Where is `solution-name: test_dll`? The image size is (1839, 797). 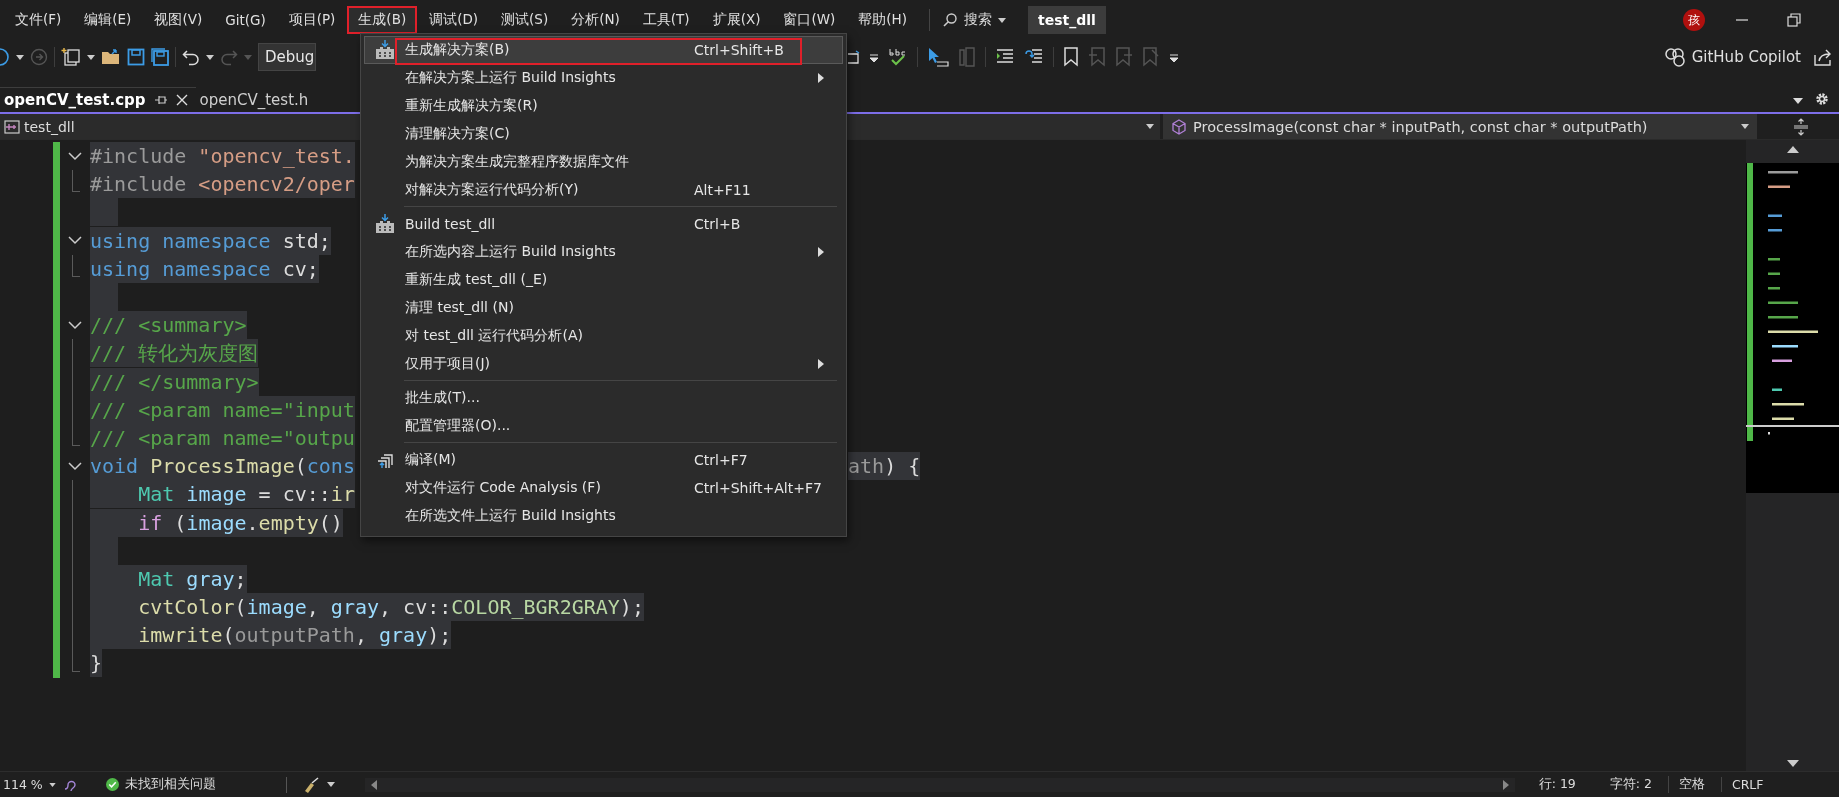
solution-name: test_dll is located at coordinates (1067, 20).